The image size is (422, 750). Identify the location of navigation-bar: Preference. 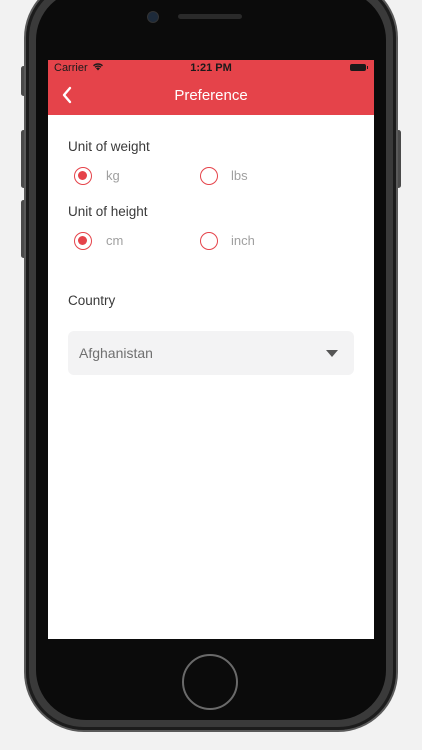
(211, 96).